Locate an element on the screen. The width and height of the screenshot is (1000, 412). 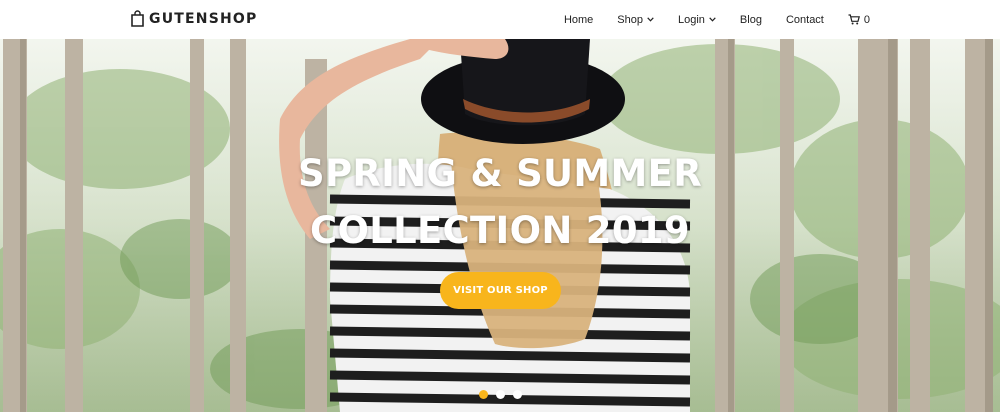
nav-item-login: Login is located at coordinates (697, 20).